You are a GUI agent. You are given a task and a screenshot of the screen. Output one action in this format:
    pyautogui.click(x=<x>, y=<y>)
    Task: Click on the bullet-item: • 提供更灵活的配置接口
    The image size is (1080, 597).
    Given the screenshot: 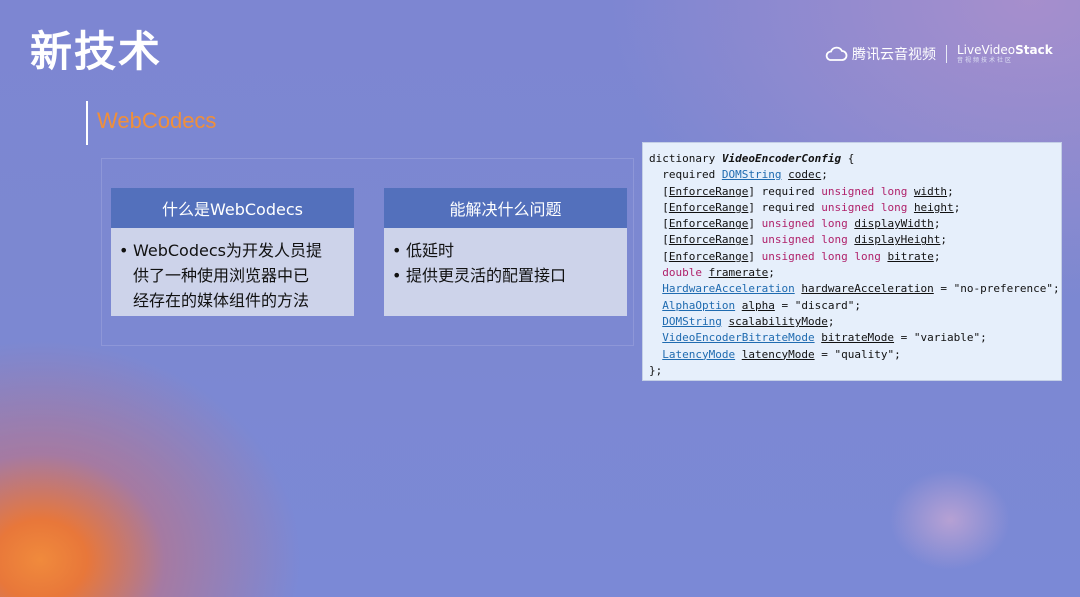 What is the action you would take?
    pyautogui.click(x=504, y=275)
    